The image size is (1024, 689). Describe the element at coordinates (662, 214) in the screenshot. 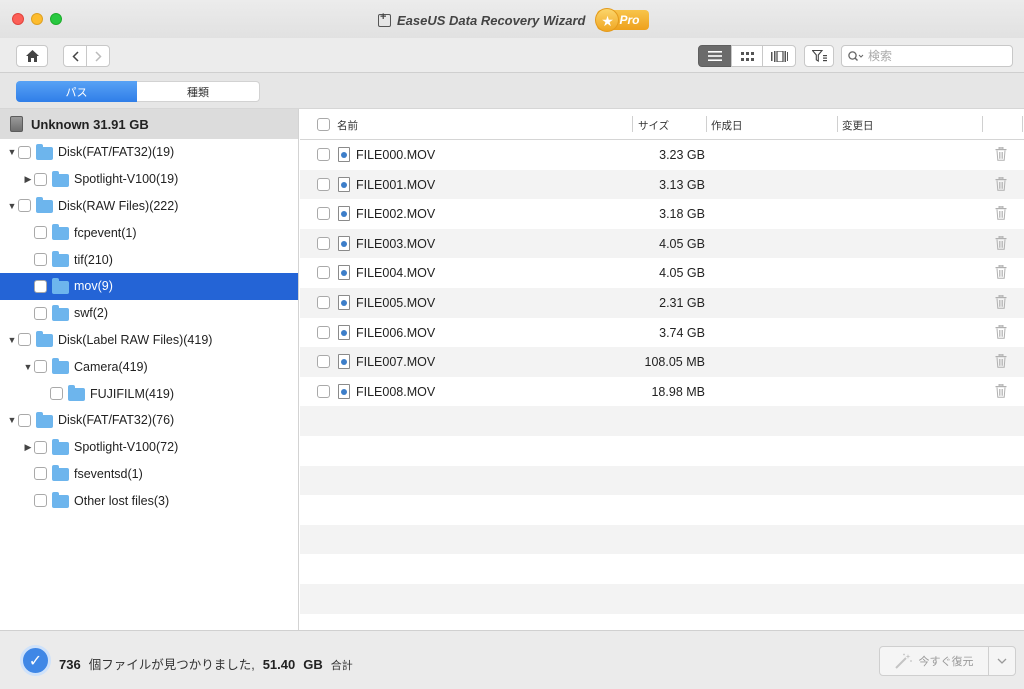

I see `file-row: FILE002.MOV 3.18 GB` at that location.